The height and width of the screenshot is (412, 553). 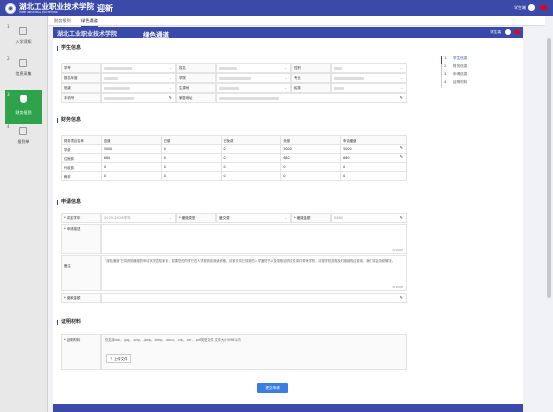 I want to click on proof-label: * 证明材料, so click(x=81, y=352).